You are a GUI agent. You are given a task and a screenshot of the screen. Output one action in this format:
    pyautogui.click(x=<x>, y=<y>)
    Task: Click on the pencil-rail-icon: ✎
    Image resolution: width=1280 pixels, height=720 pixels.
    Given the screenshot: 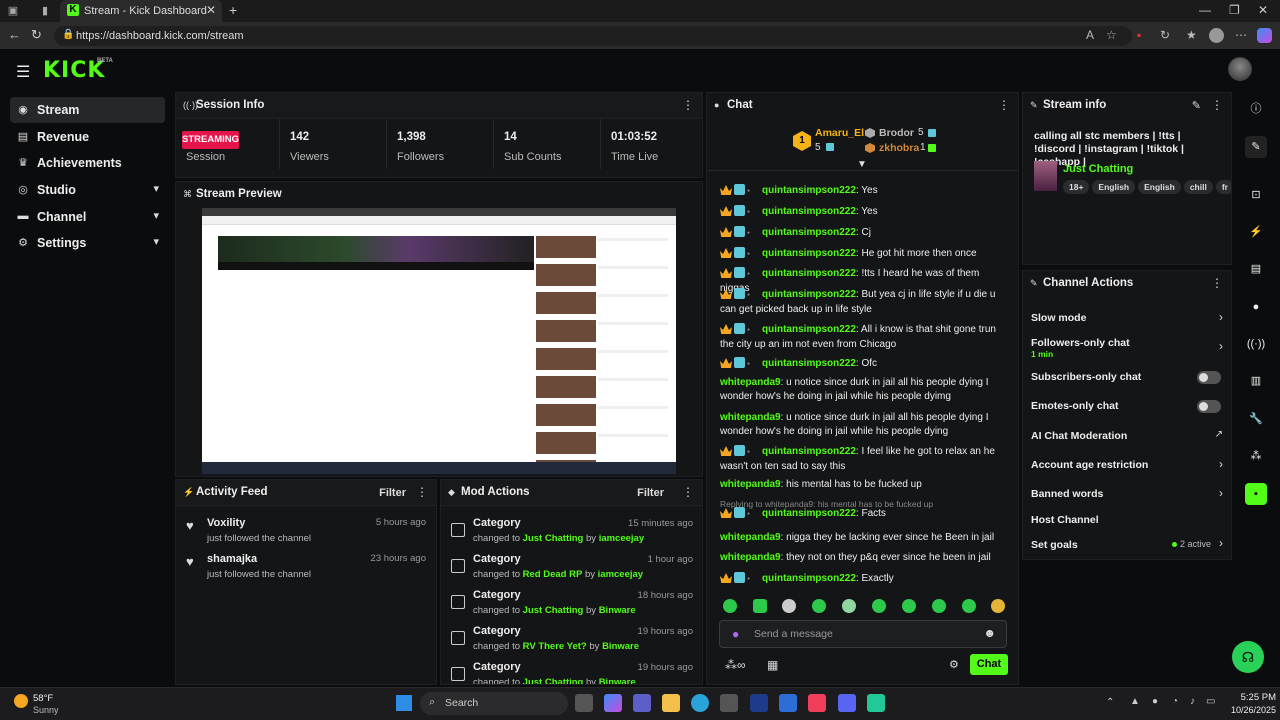 What is the action you would take?
    pyautogui.click(x=1256, y=147)
    